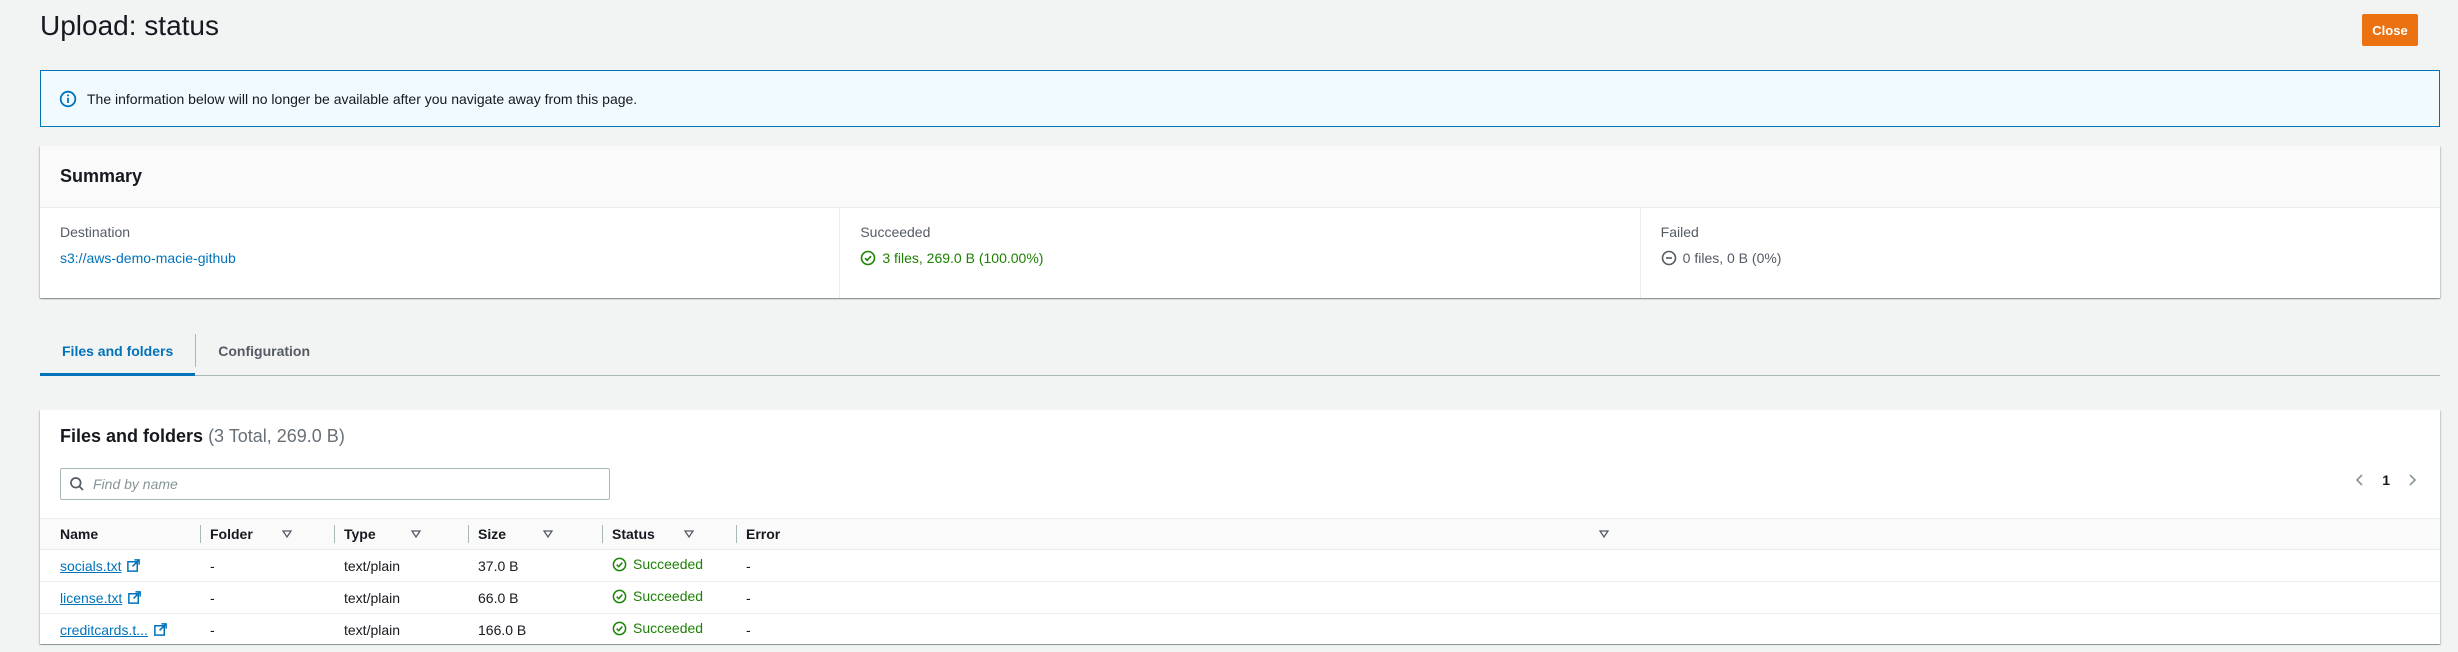 This screenshot has height=652, width=2458. What do you see at coordinates (498, 565) in the screenshot?
I see `size-cell: 37.0 B` at bounding box center [498, 565].